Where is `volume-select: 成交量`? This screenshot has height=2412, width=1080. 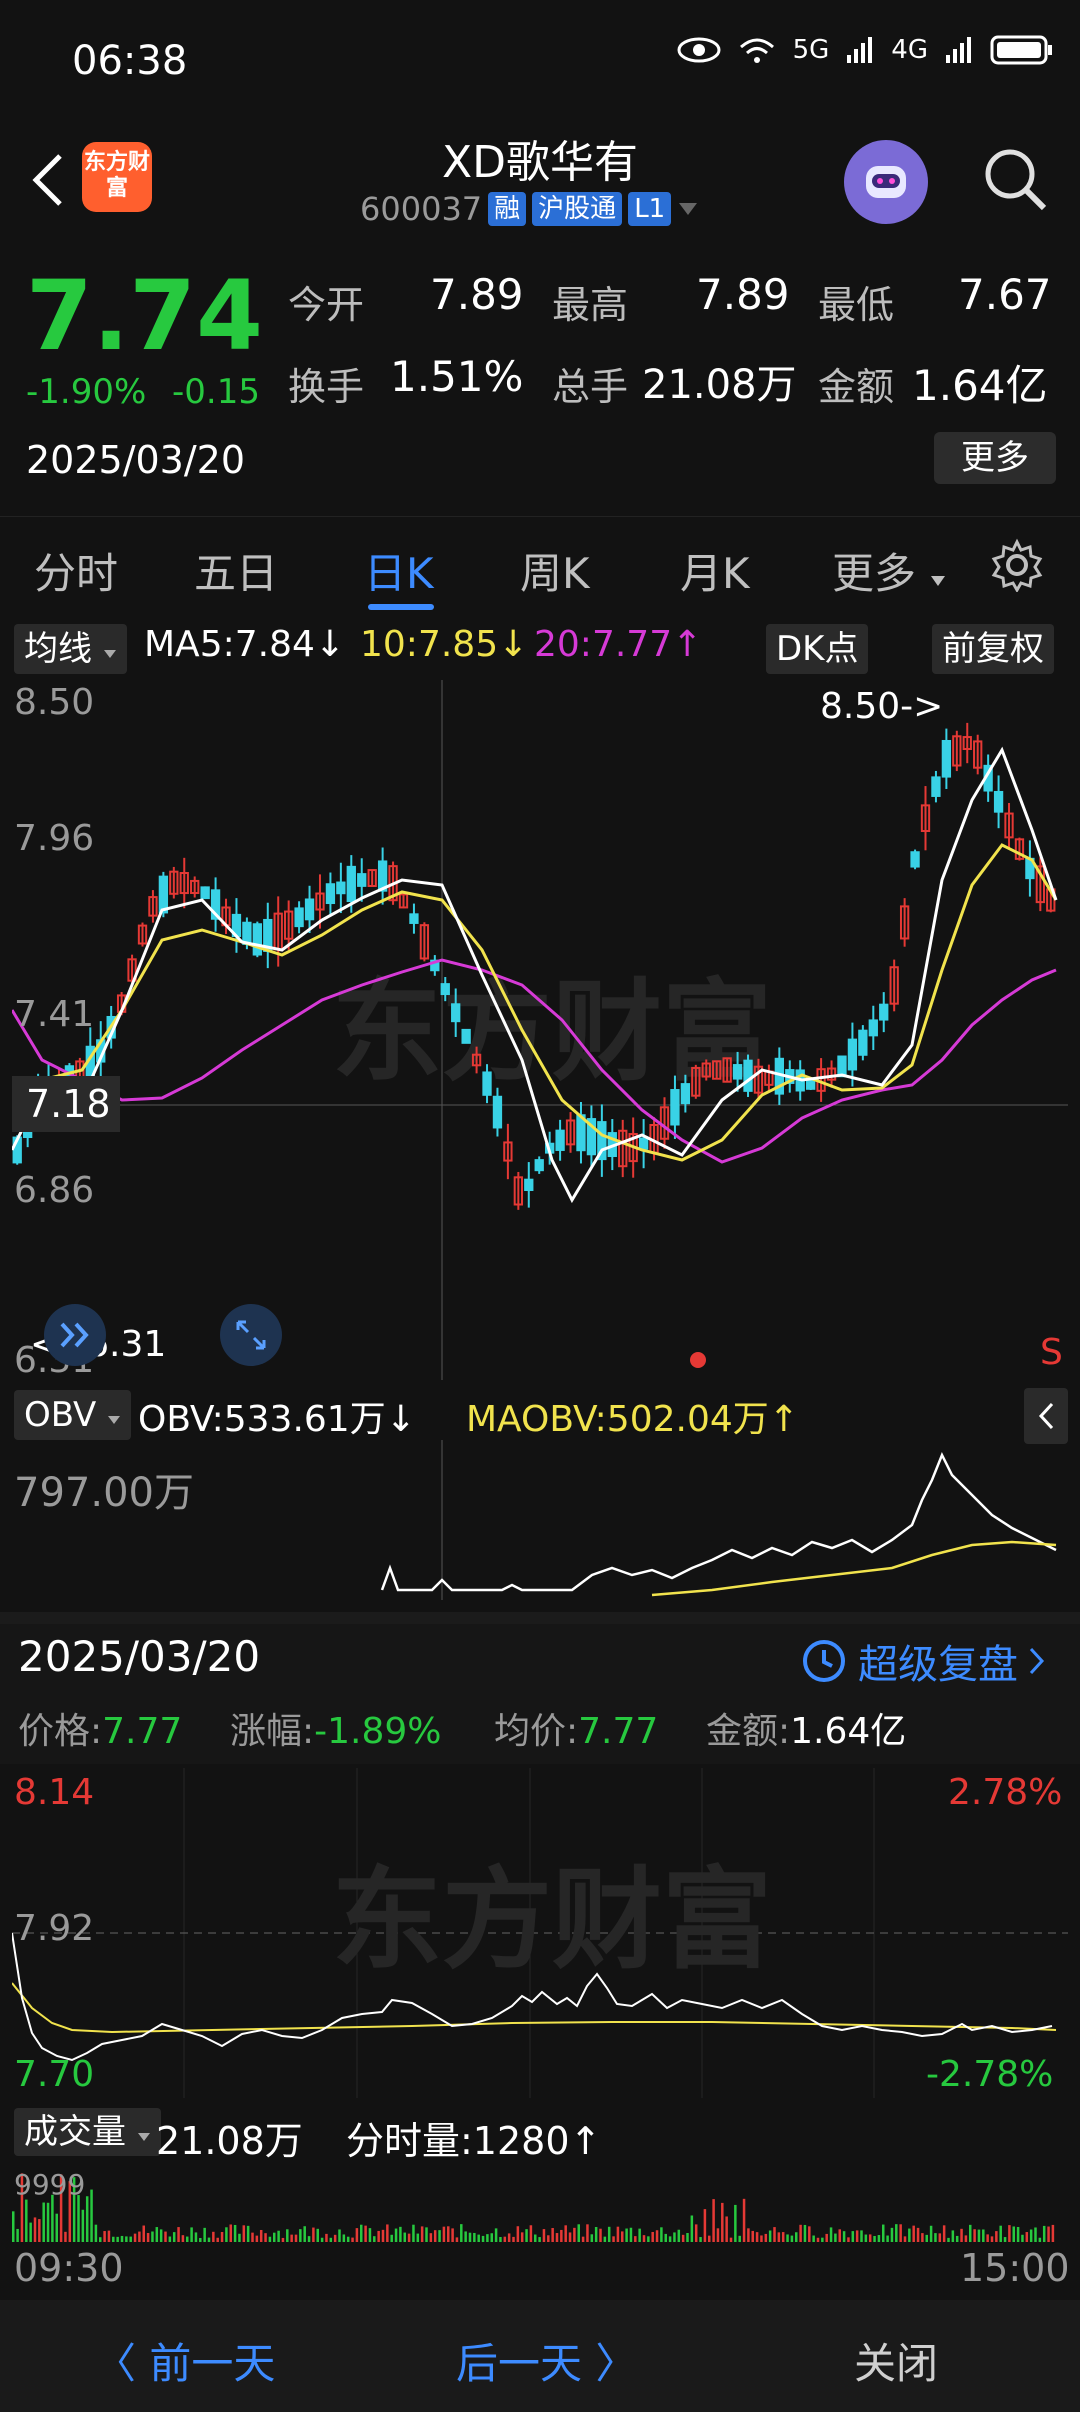 volume-select: 成交量 is located at coordinates (87, 2132).